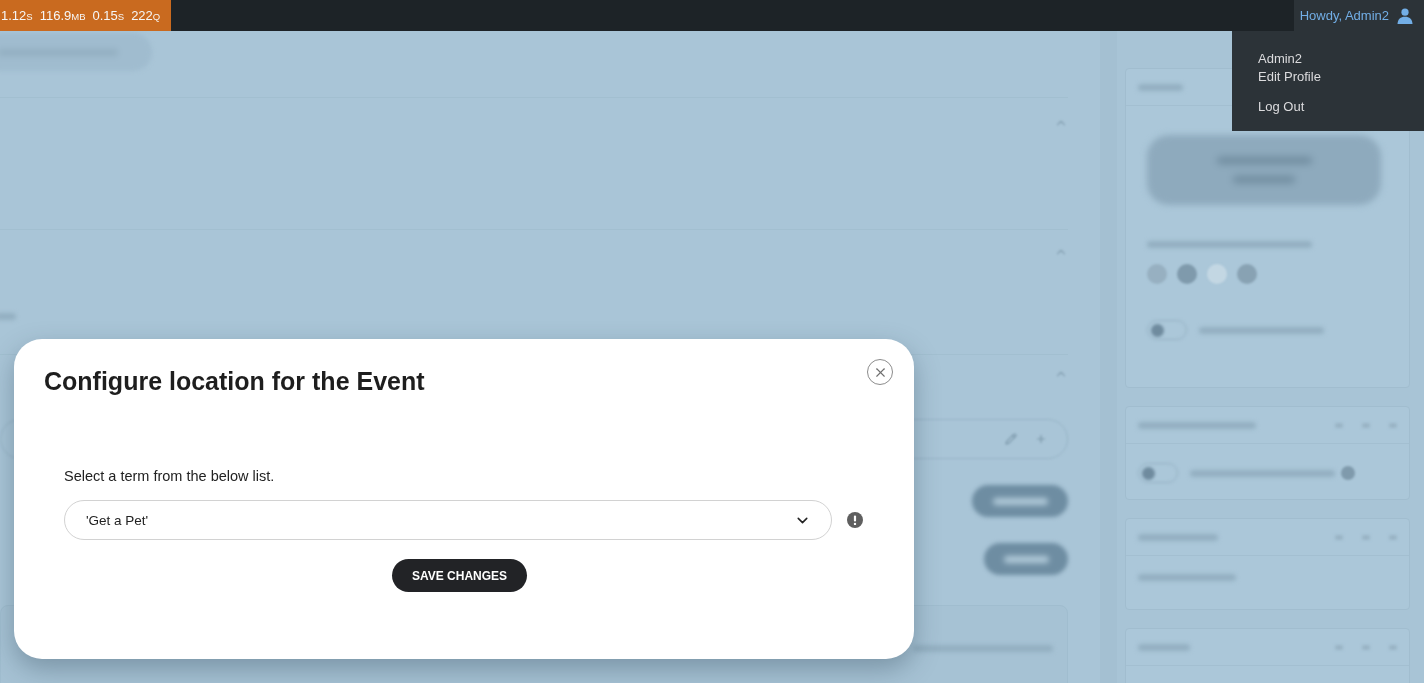 The width and height of the screenshot is (1424, 683). What do you see at coordinates (855, 520) in the screenshot?
I see `info-icon` at bounding box center [855, 520].